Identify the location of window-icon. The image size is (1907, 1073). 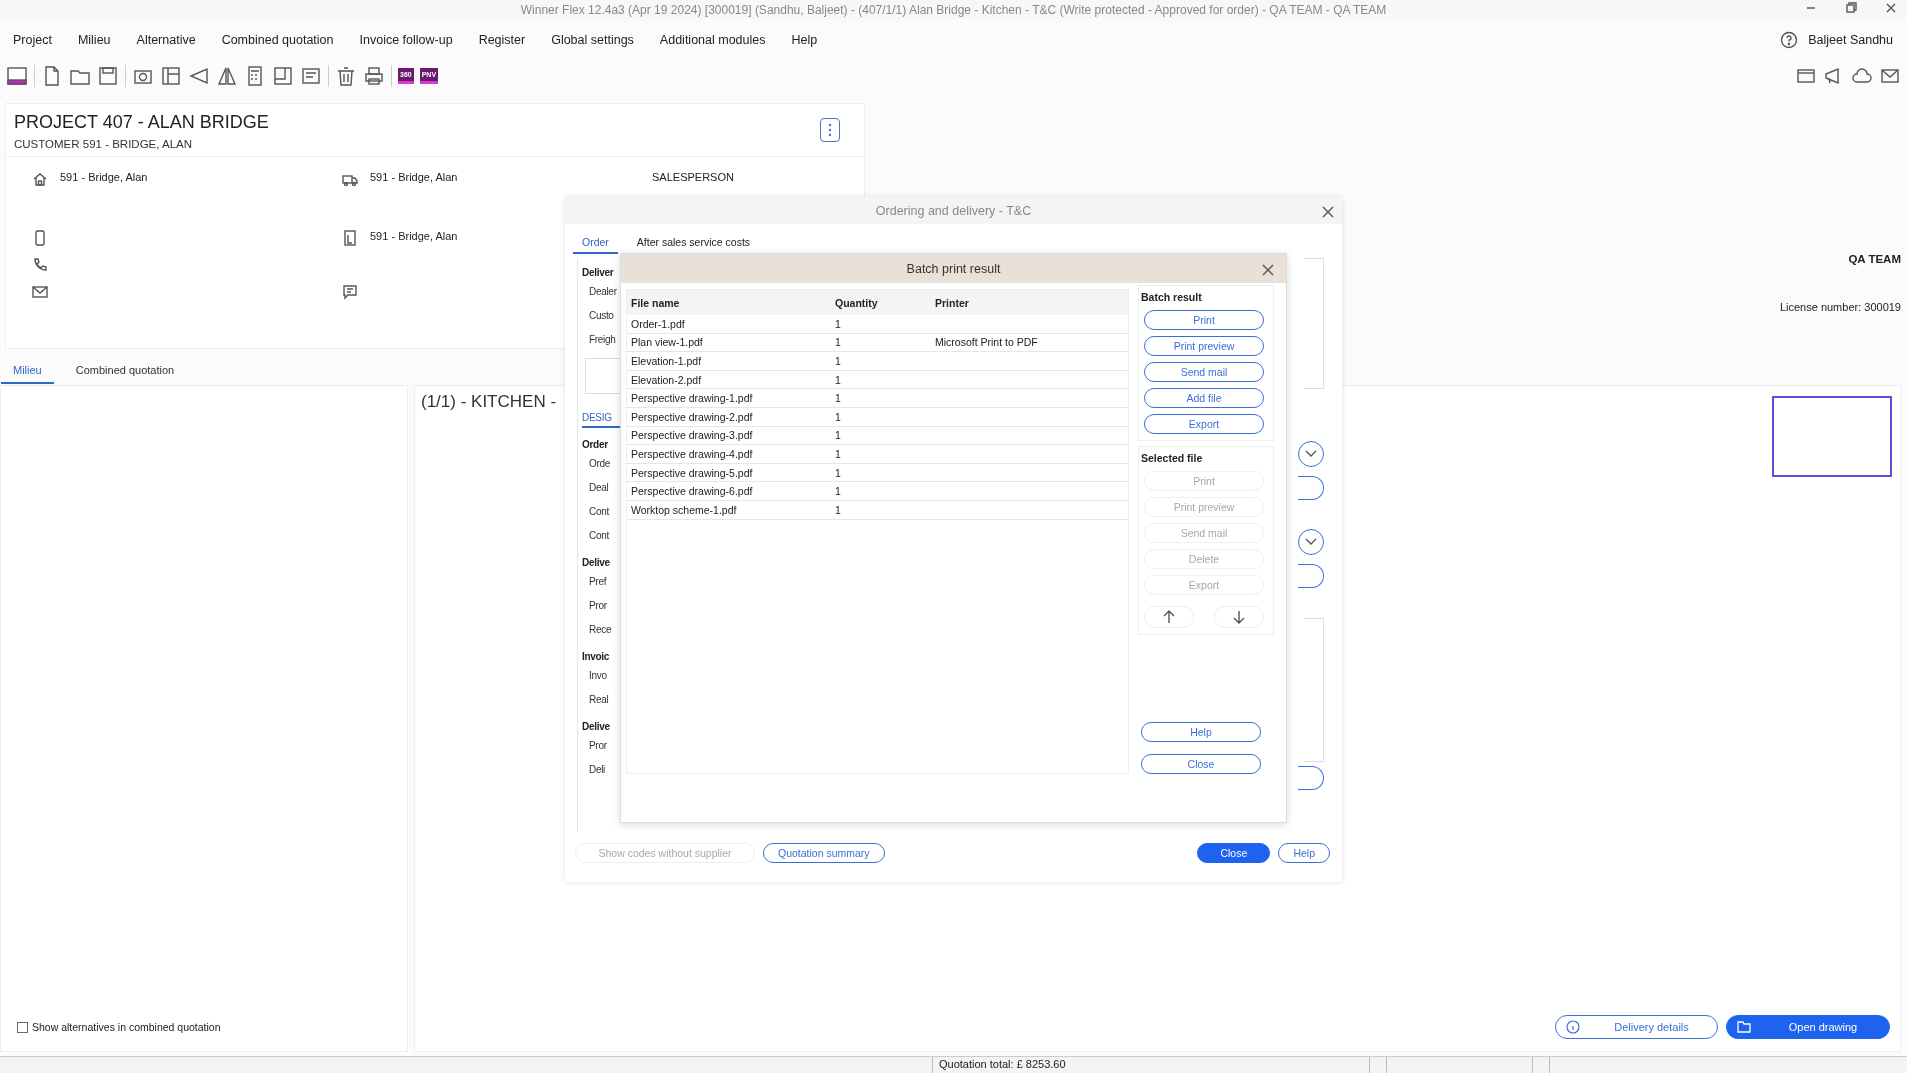
(17, 76).